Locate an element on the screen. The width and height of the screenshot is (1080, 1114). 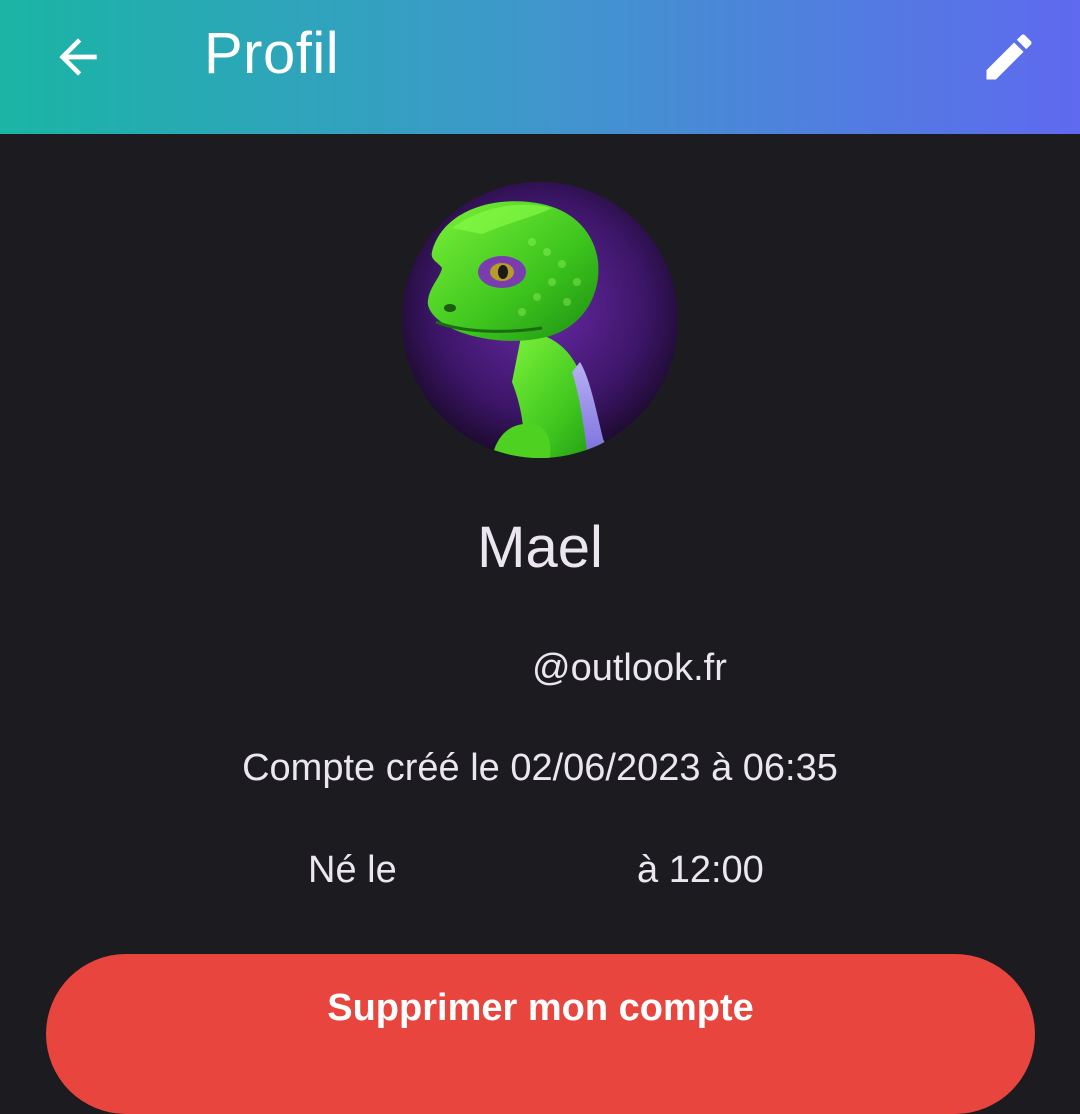
app-bar: Profil is located at coordinates (540, 67).